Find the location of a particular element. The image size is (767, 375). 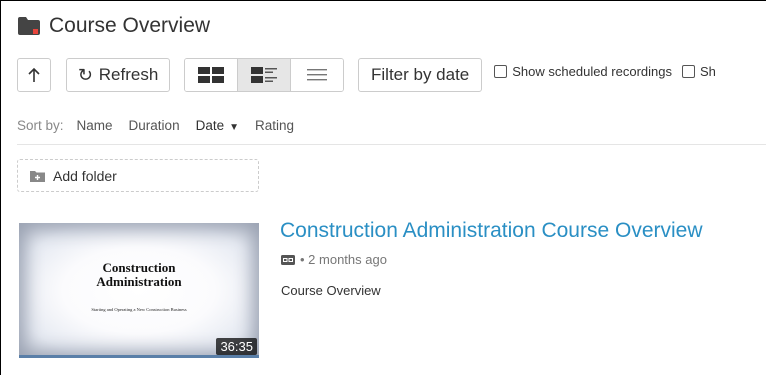

detail-view-icon is located at coordinates (264, 75).